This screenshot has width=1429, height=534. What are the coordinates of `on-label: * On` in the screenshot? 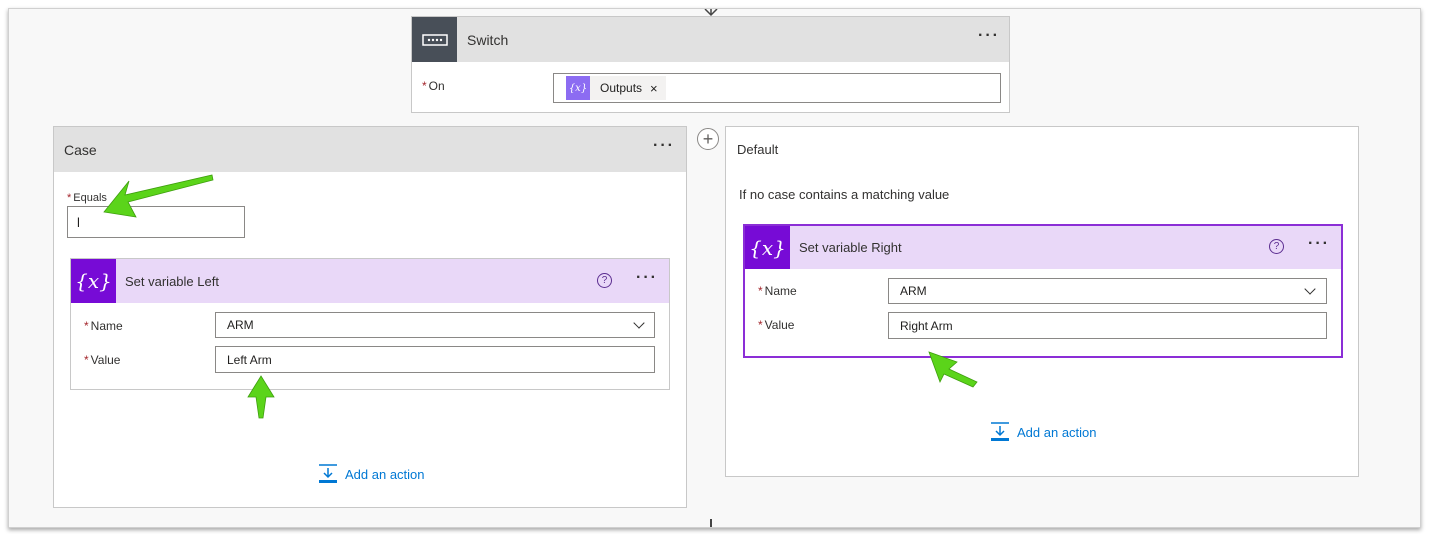 It's located at (433, 86).